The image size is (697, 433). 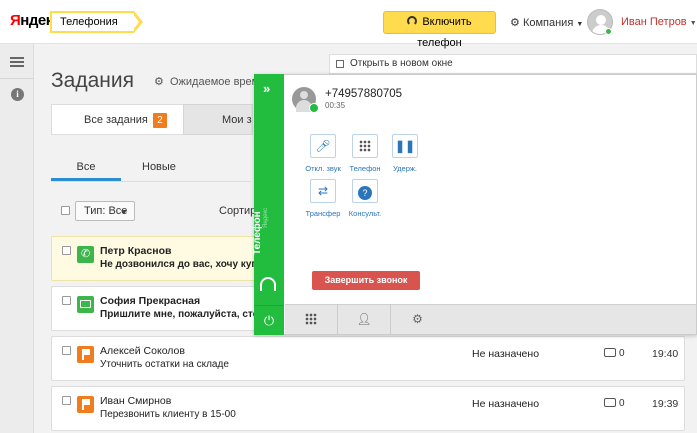 I want to click on company-menu: ⚙ Компания ▼, so click(x=546, y=22).